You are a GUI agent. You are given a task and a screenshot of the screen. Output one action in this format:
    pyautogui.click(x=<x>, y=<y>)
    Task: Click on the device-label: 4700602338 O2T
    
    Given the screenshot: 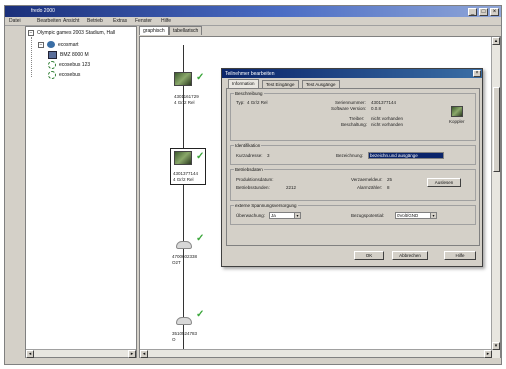 What is the action you would take?
    pyautogui.click(x=185, y=259)
    